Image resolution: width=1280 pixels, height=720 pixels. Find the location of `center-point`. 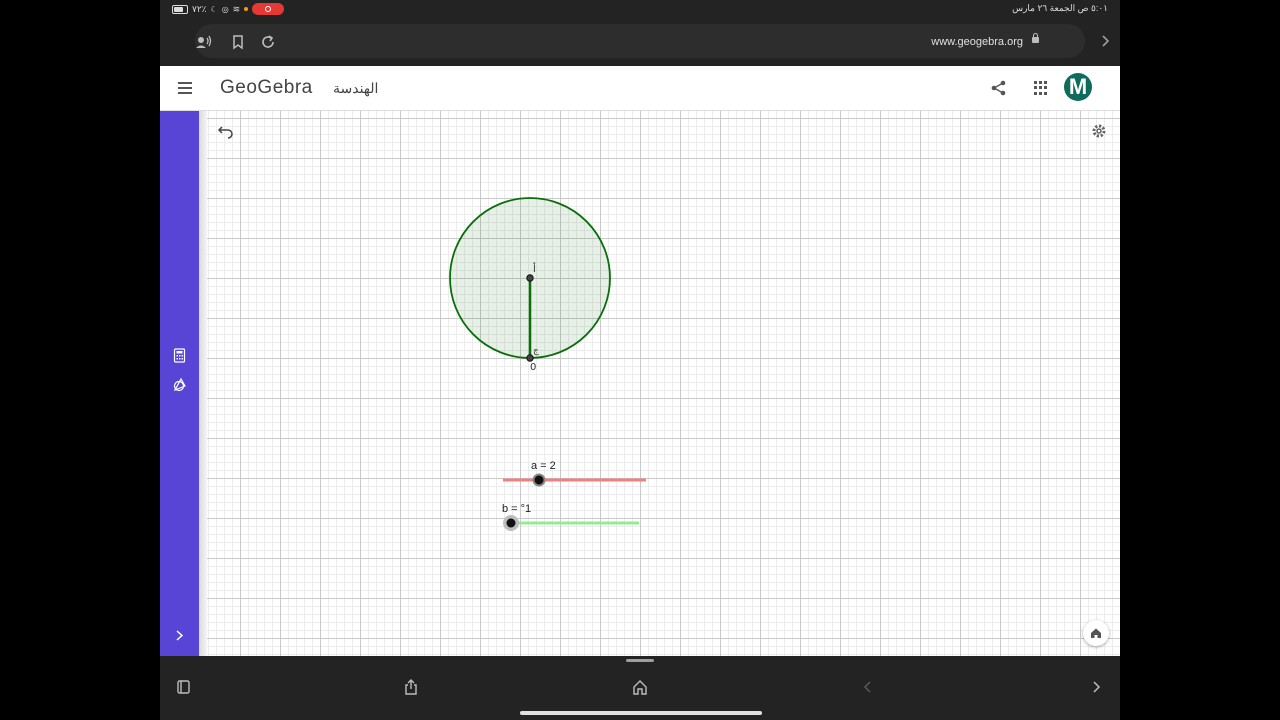

center-point is located at coordinates (530, 278).